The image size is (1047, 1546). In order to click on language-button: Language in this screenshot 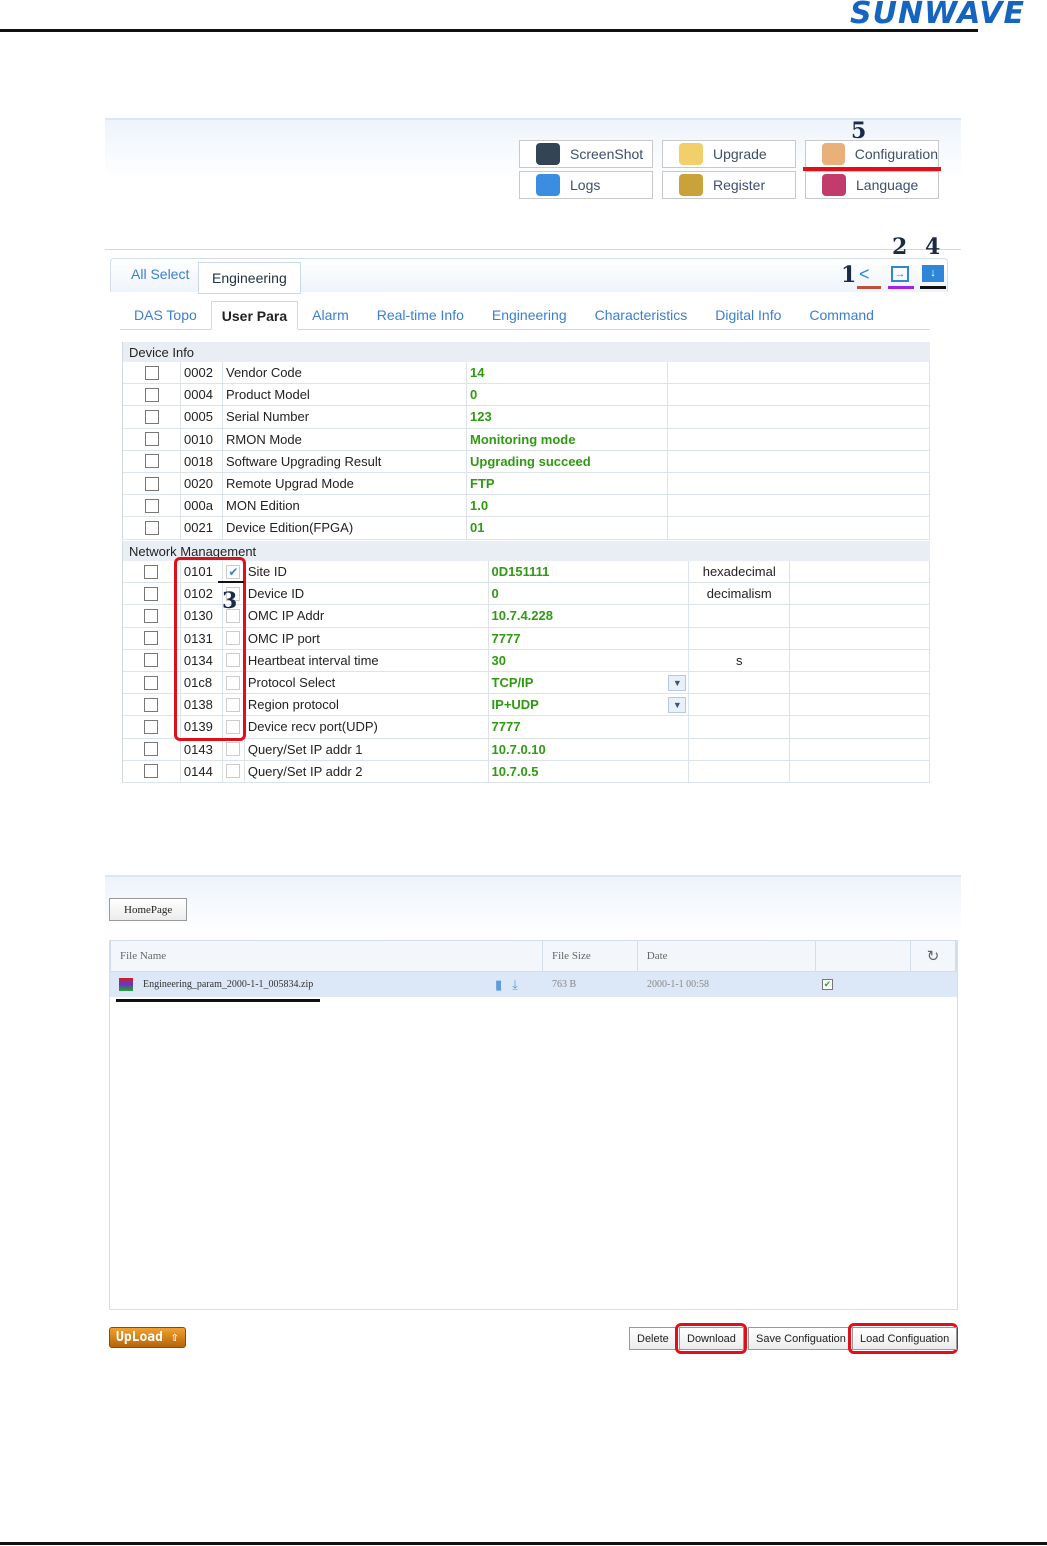, I will do `click(872, 185)`.